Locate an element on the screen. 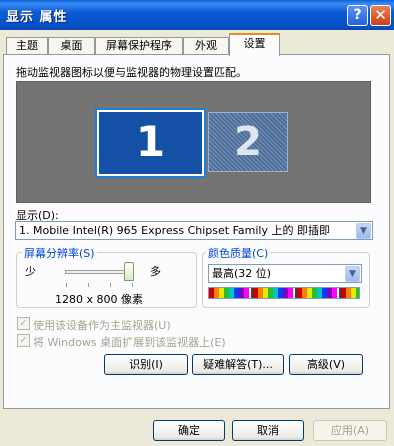 The image size is (394, 446). resolution-slider-track is located at coordinates (99, 272).